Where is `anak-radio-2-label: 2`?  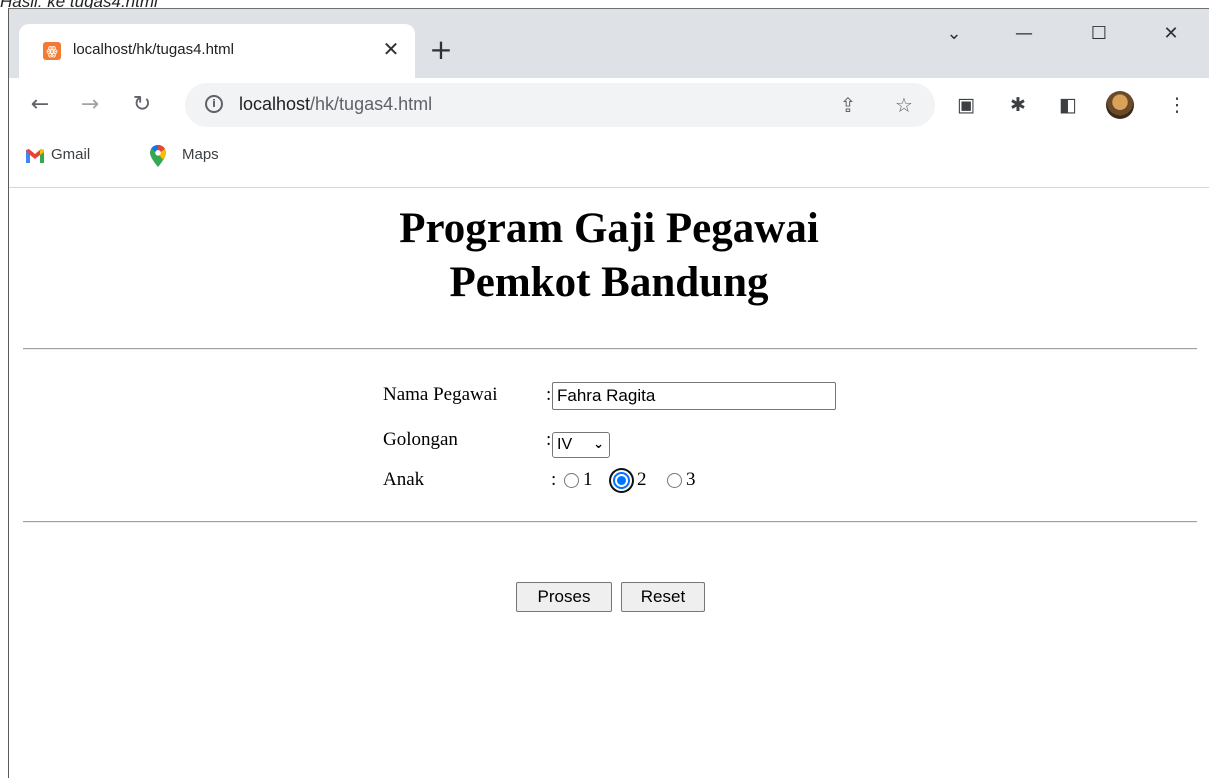
anak-radio-2-label: 2 is located at coordinates (642, 479).